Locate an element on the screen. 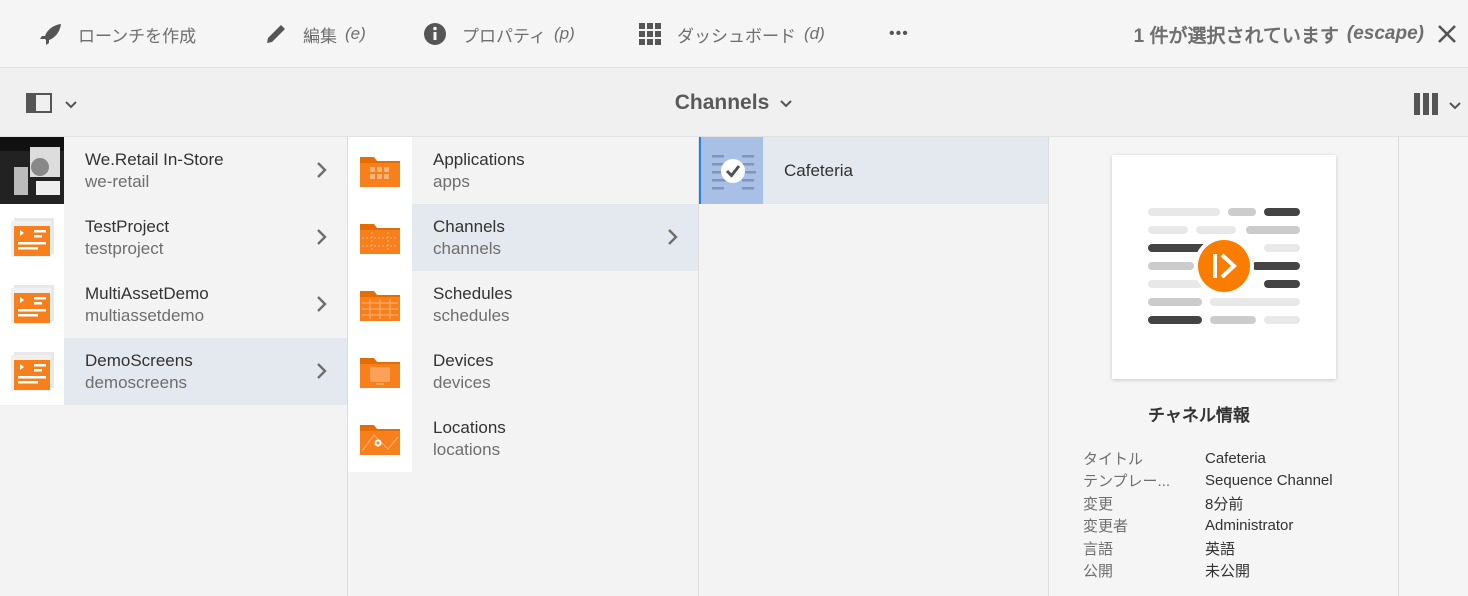 The width and height of the screenshot is (1468, 596). metadata-value: 英語 is located at coordinates (1220, 549).